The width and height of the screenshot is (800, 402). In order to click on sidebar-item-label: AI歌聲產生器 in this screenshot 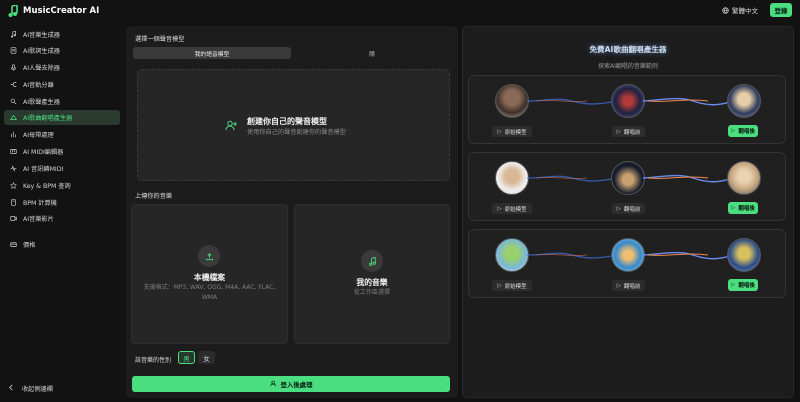, I will do `click(41, 102)`.